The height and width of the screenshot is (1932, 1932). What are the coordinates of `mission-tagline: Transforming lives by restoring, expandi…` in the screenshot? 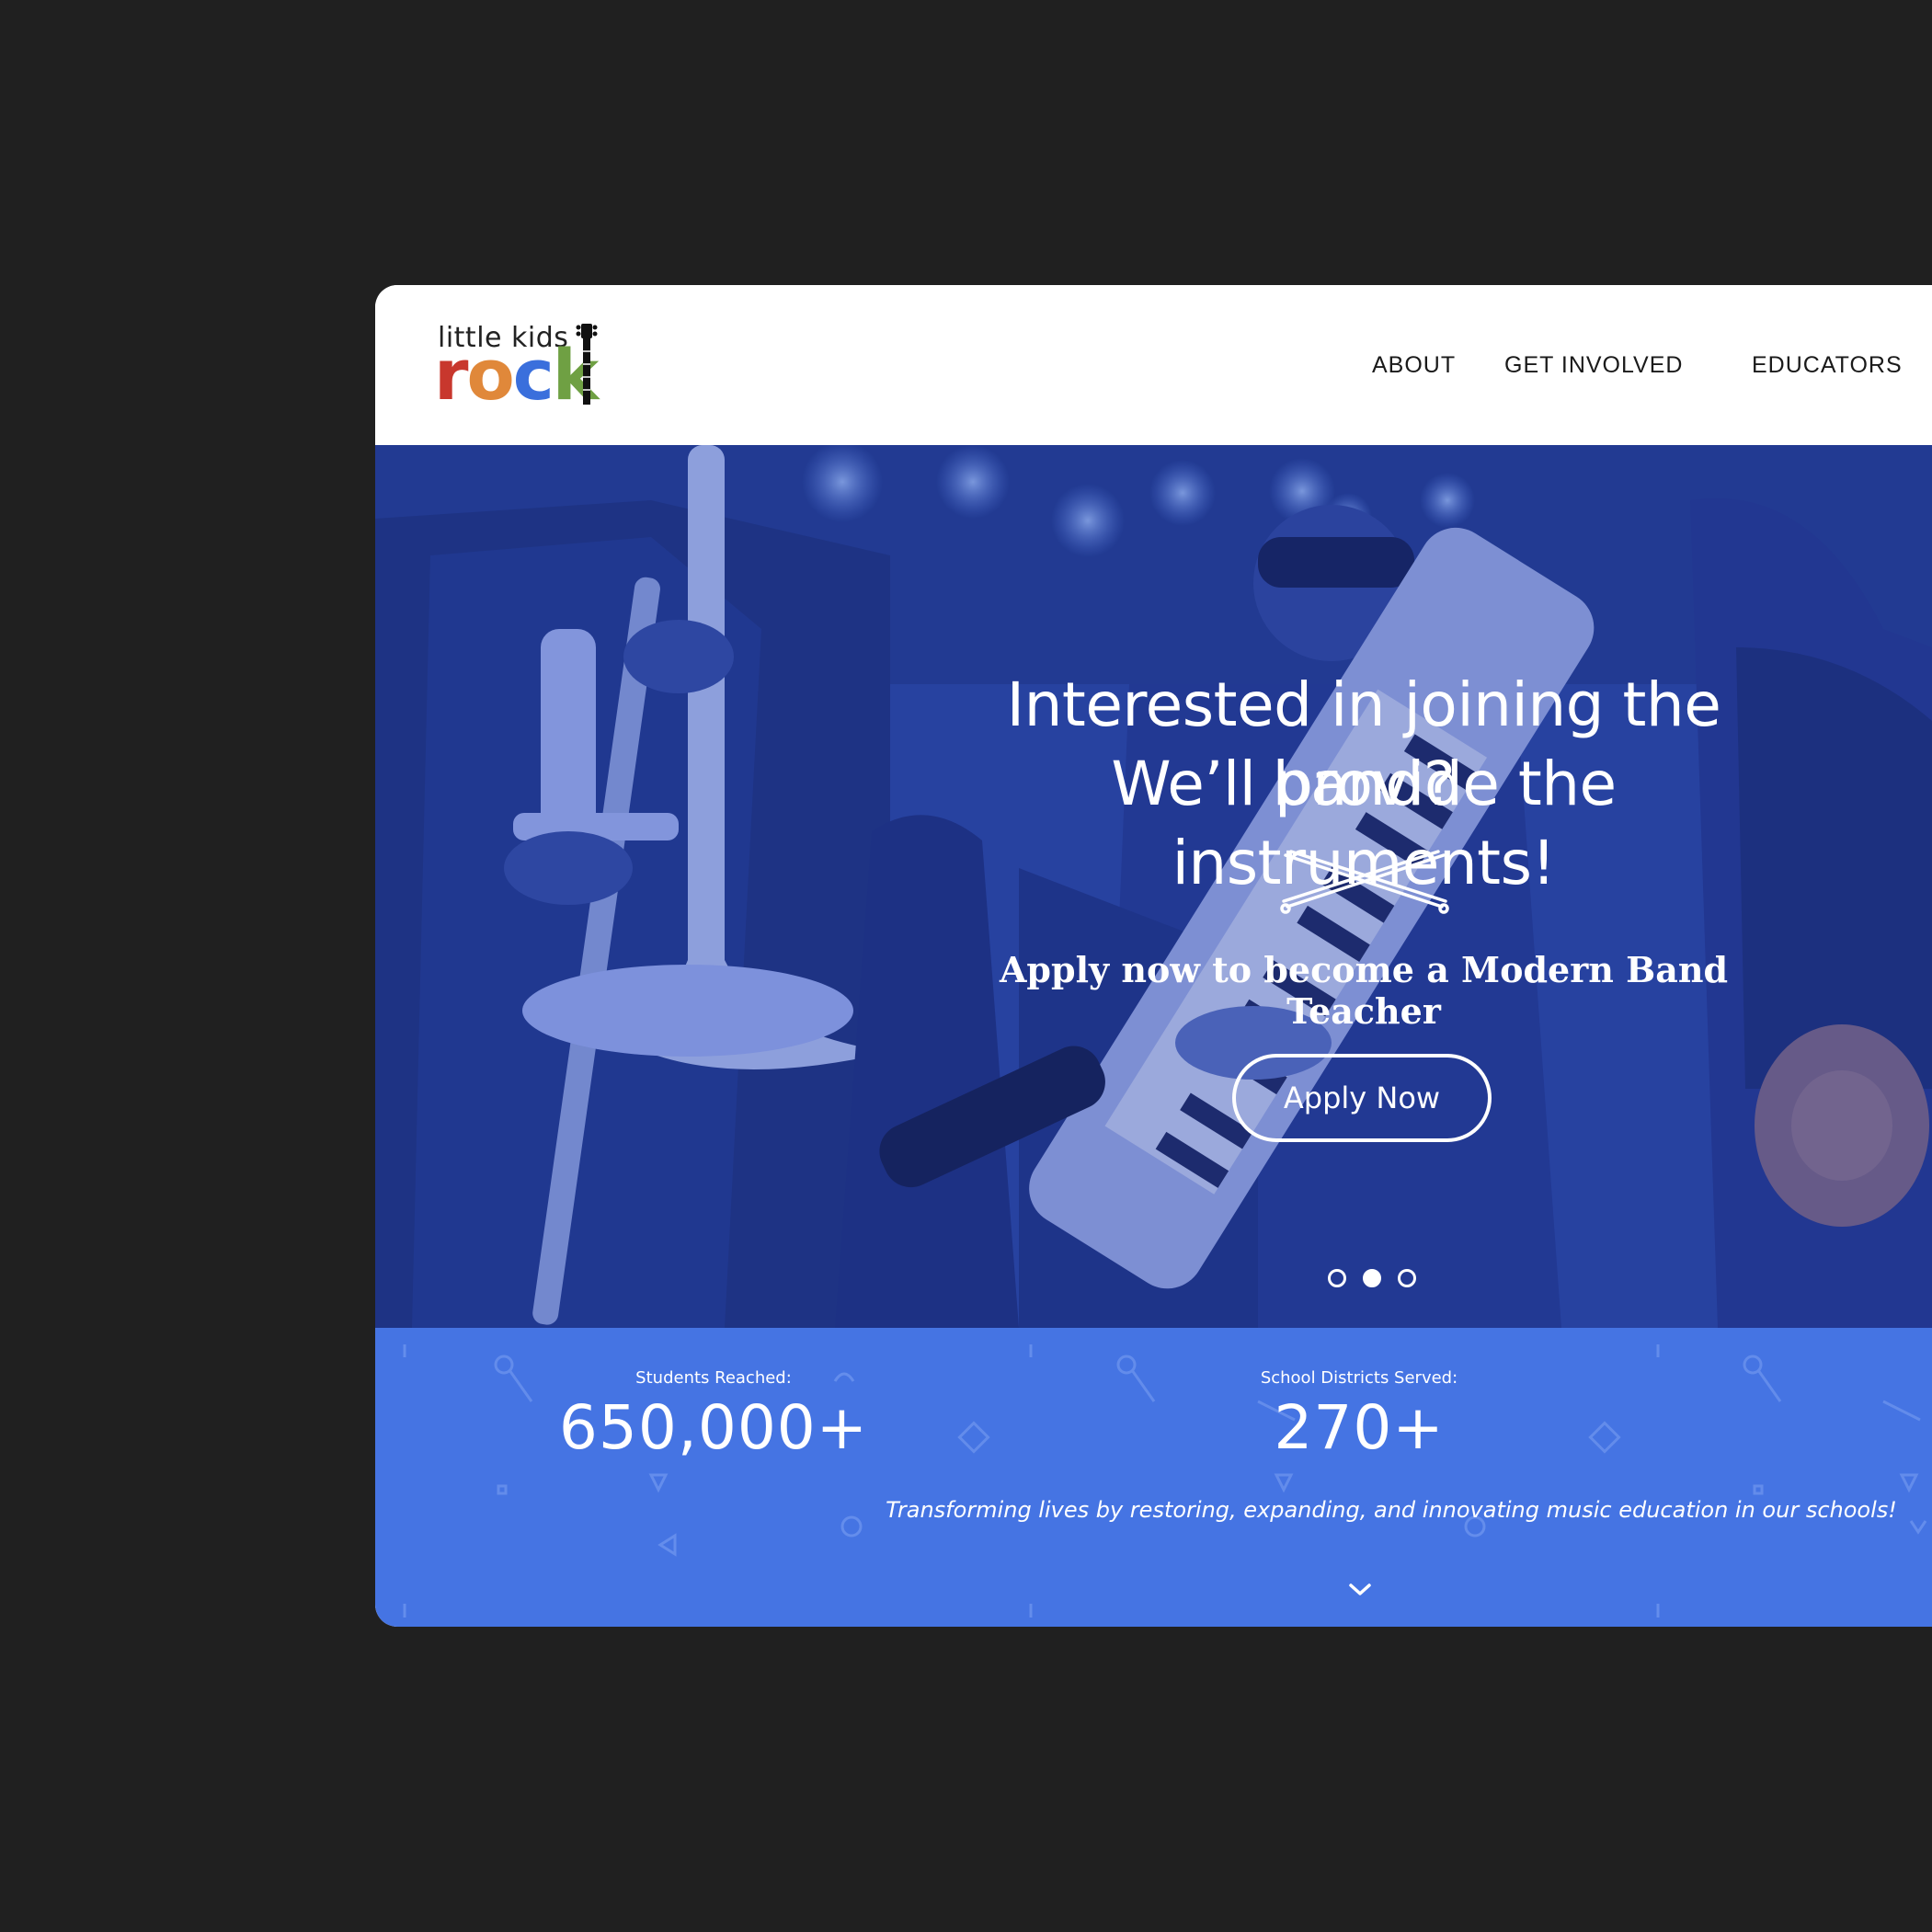 It's located at (1391, 1510).